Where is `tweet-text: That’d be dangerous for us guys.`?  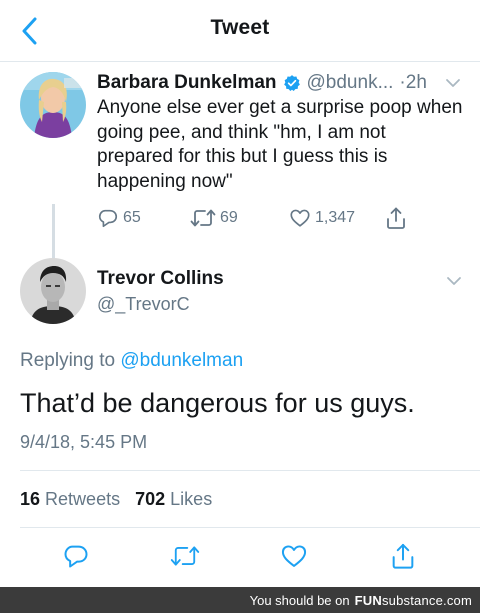 tweet-text: That’d be dangerous for us guys. is located at coordinates (217, 403).